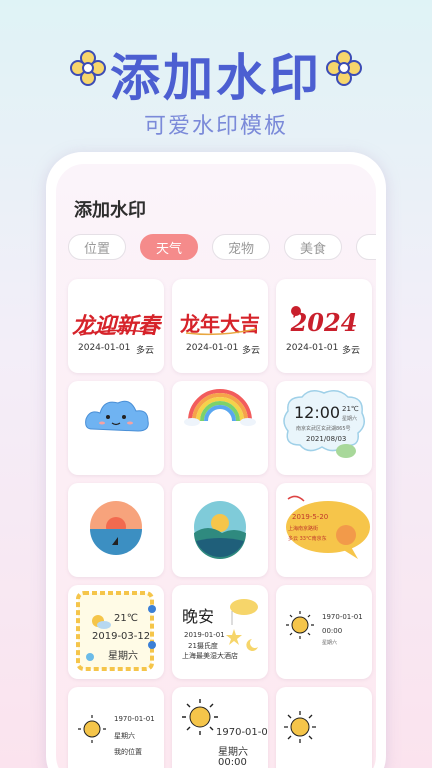  Describe the element at coordinates (344, 68) in the screenshot. I see `flower-icon` at that location.